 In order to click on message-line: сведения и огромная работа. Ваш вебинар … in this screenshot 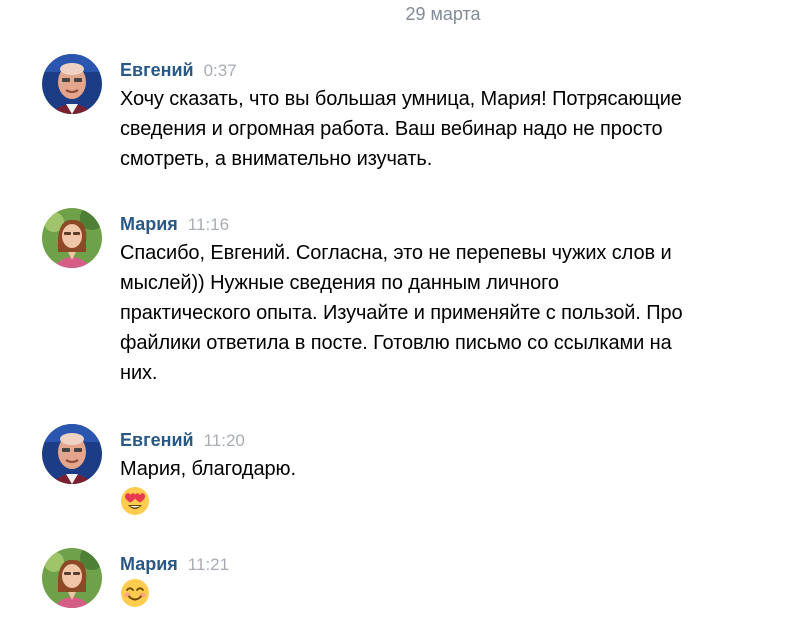, I will do `click(391, 129)`.